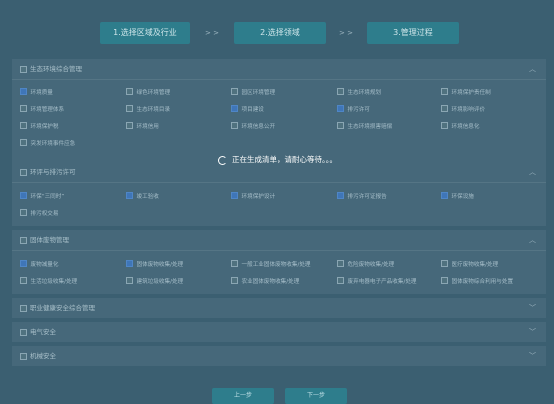  What do you see at coordinates (160, 265) in the screenshot?
I see `checkbox-label: 固体废物收集/处理` at bounding box center [160, 265].